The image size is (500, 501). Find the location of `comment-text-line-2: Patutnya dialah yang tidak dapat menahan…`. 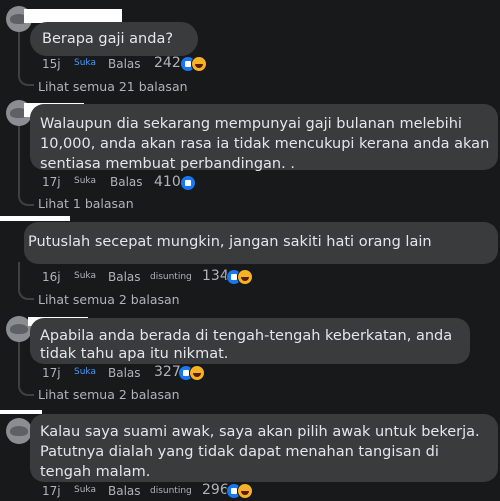

comment-text-line-2: Patutnya dialah yang tidak dapat menahan… is located at coordinates (239, 452).